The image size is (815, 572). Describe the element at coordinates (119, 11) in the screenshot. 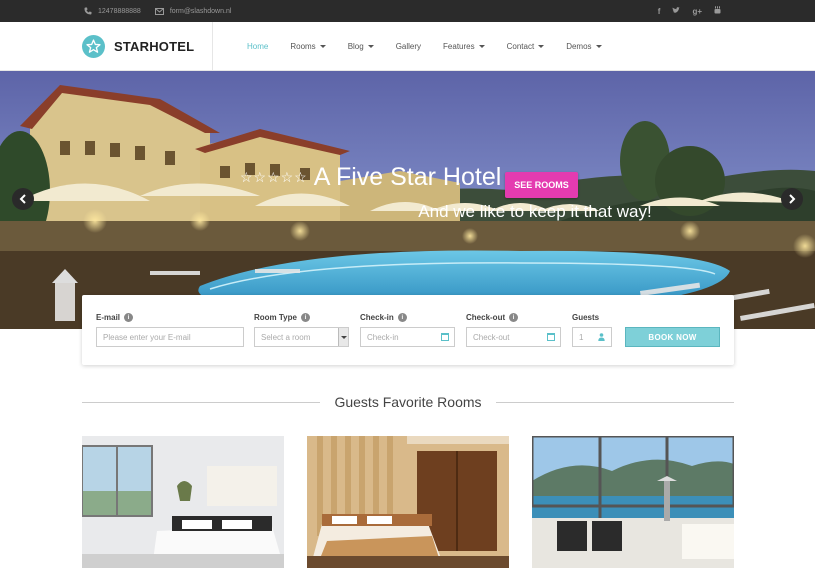

I see `phone-number: 12478888888` at that location.